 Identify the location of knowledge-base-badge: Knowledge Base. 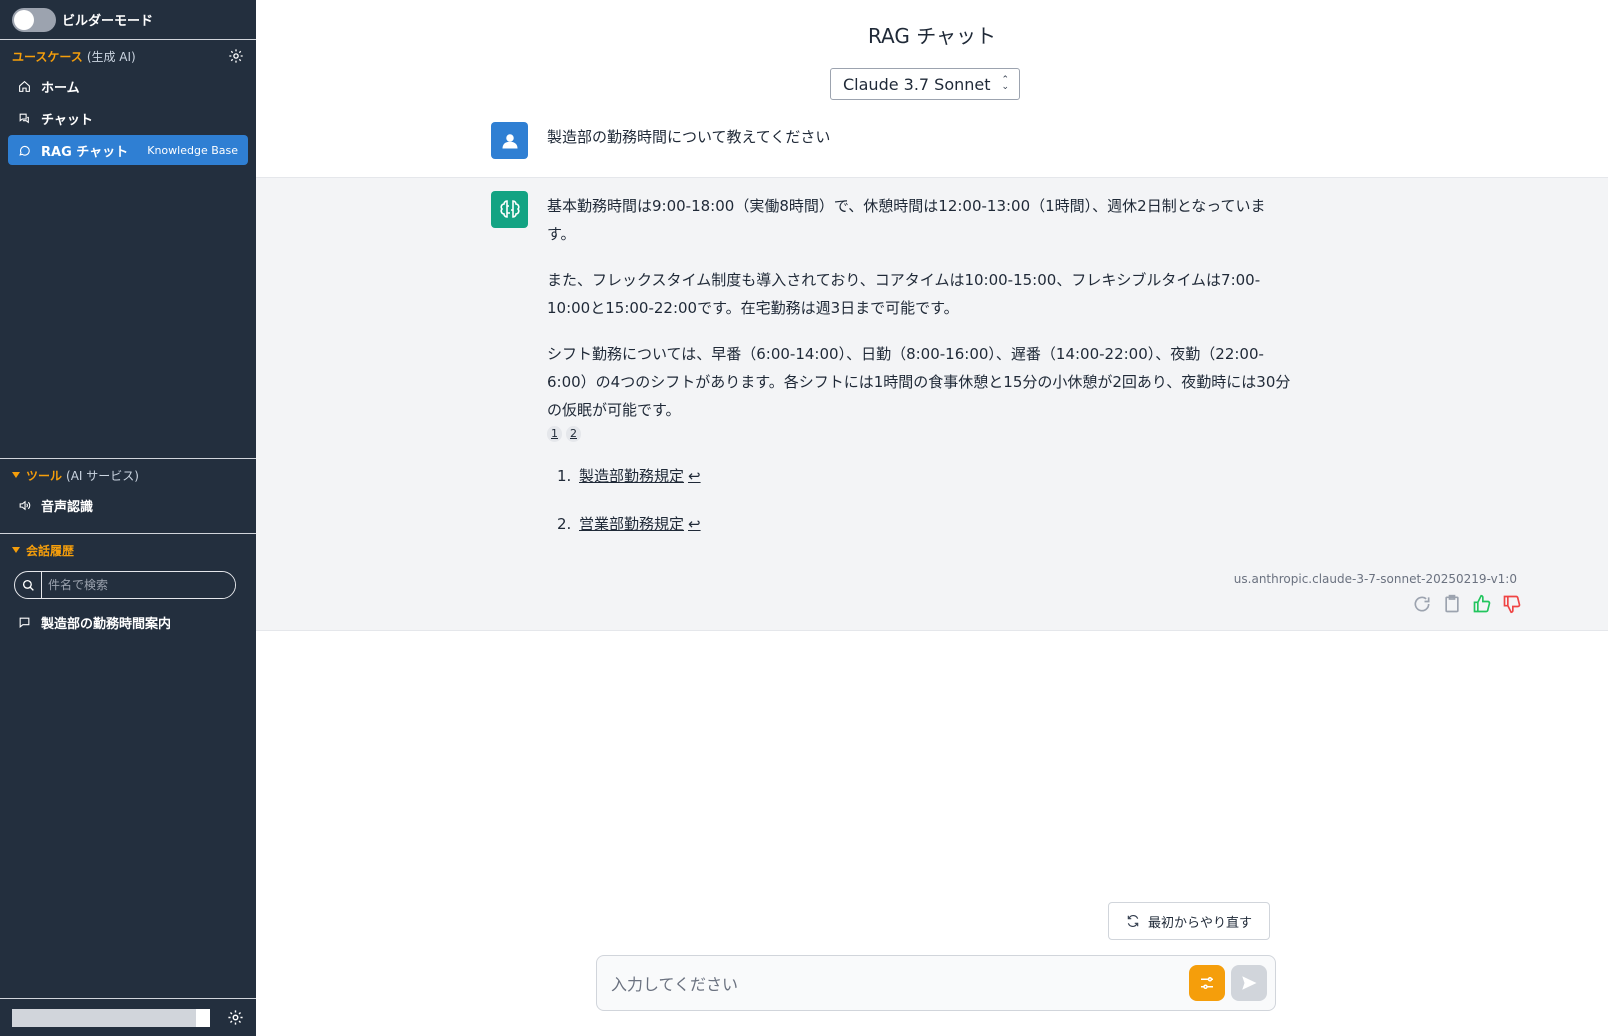
(192, 150).